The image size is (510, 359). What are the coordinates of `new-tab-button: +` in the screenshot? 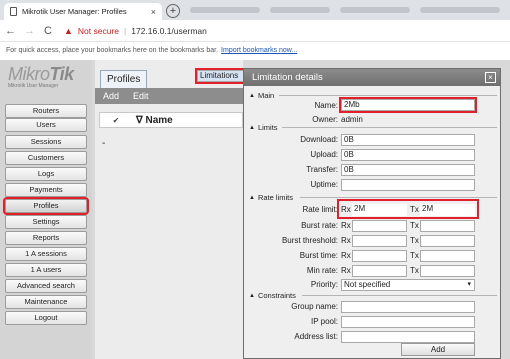 It's located at (173, 11).